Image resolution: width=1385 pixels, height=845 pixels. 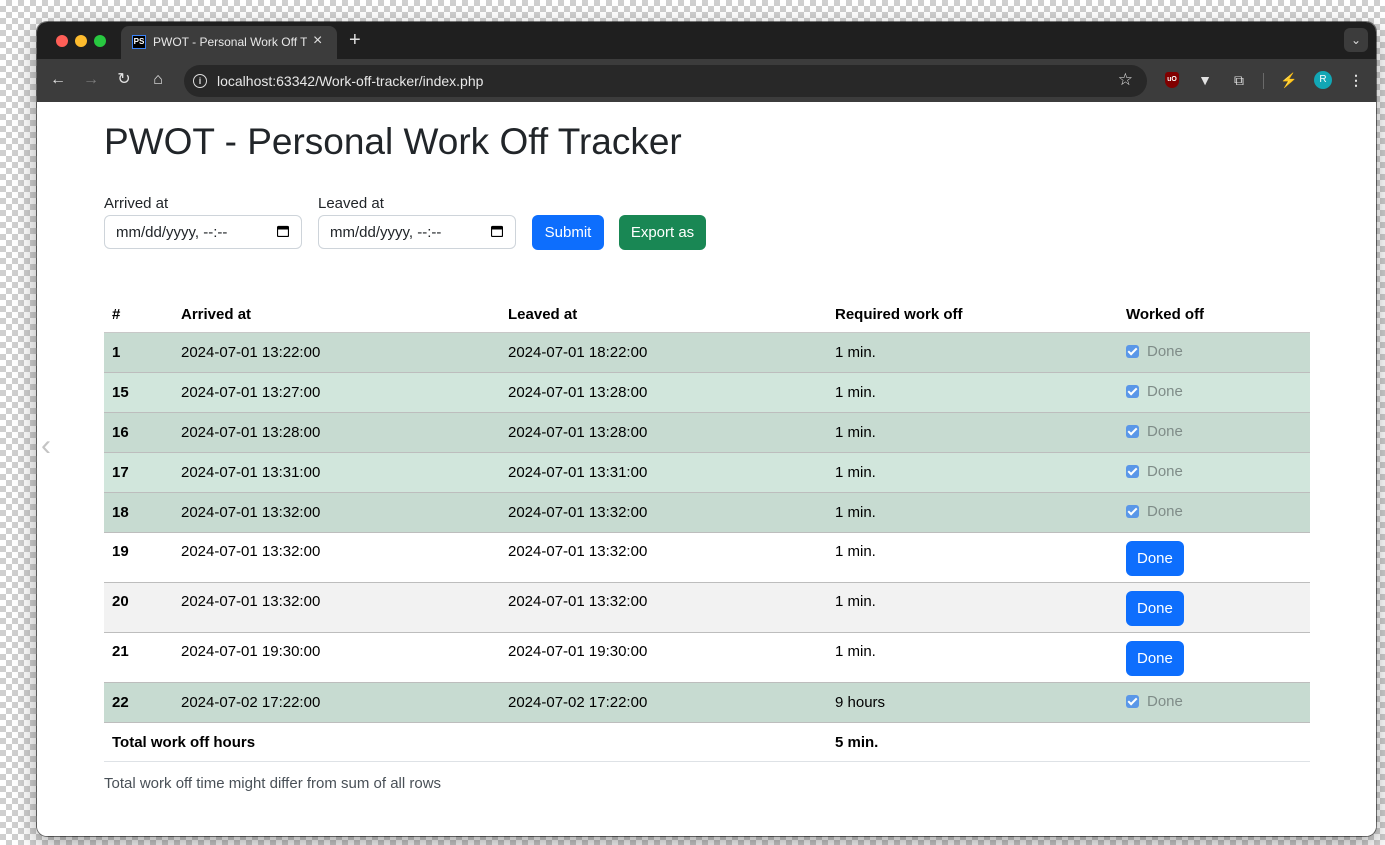 What do you see at coordinates (663, 702) in the screenshot?
I see `row-leaved: 2024-07-02 17:22:00` at bounding box center [663, 702].